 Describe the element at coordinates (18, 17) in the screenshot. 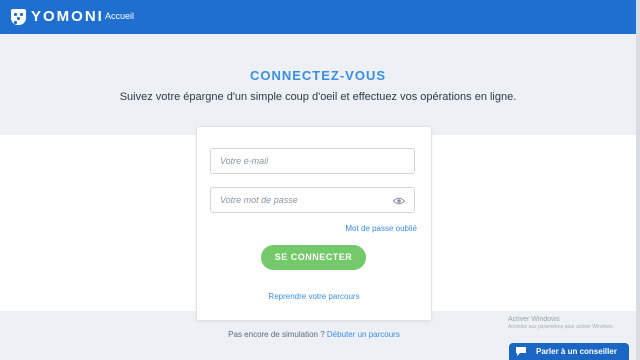

I see `yomoni-logo-icon` at that location.